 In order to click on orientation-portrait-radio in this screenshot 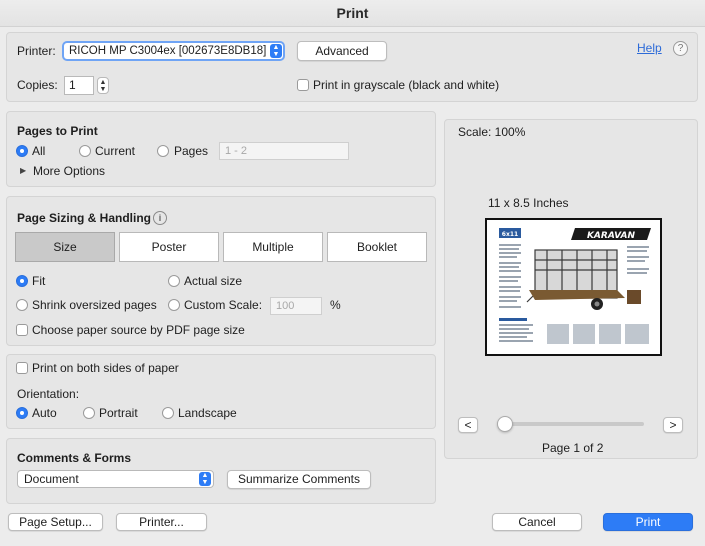, I will do `click(89, 413)`.